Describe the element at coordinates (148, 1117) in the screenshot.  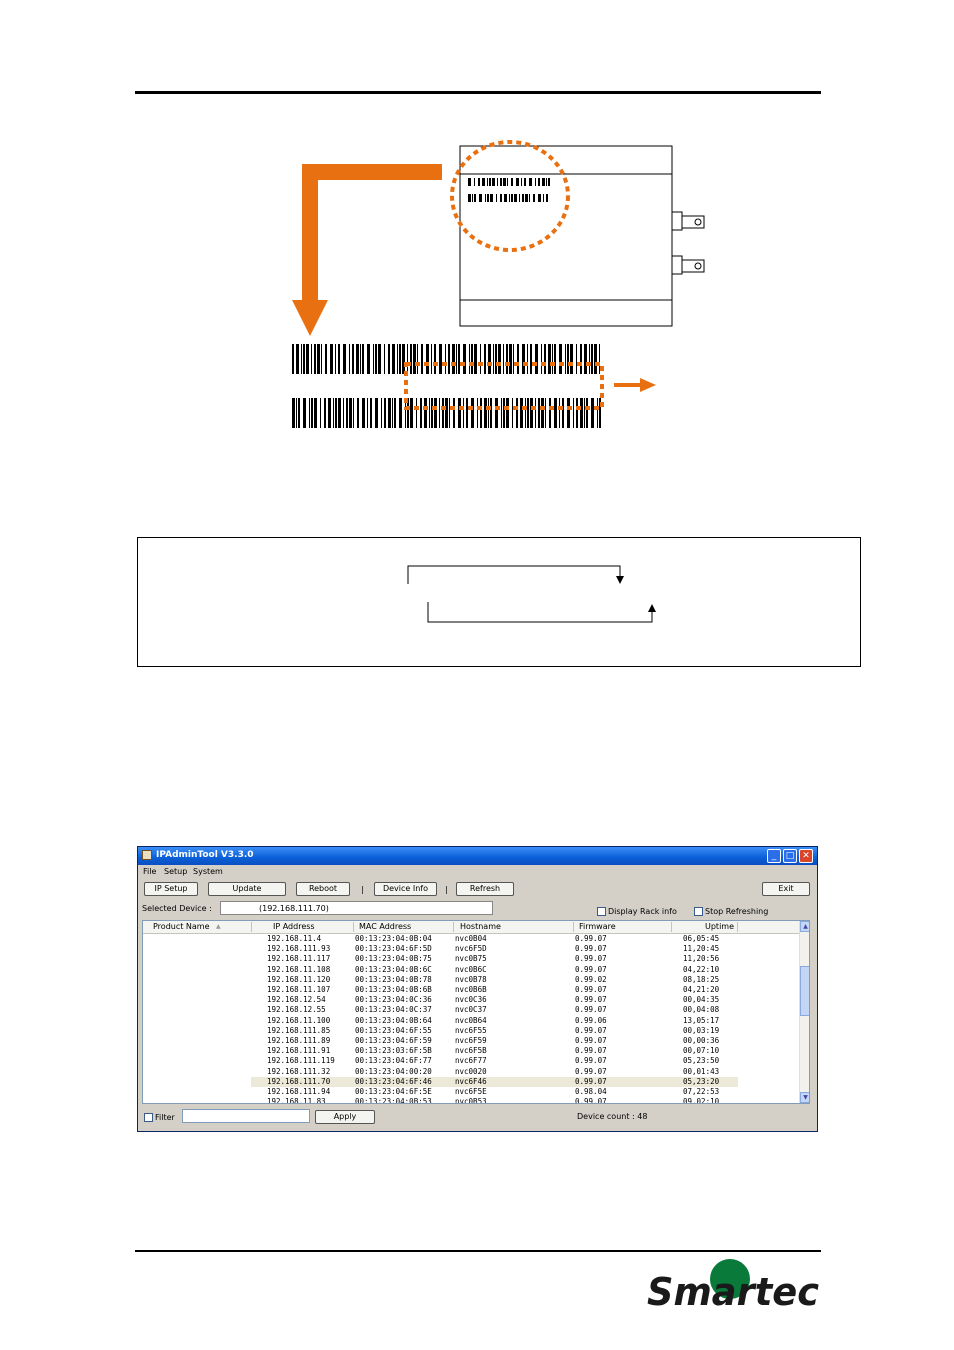
I see `filter-checkbox` at that location.